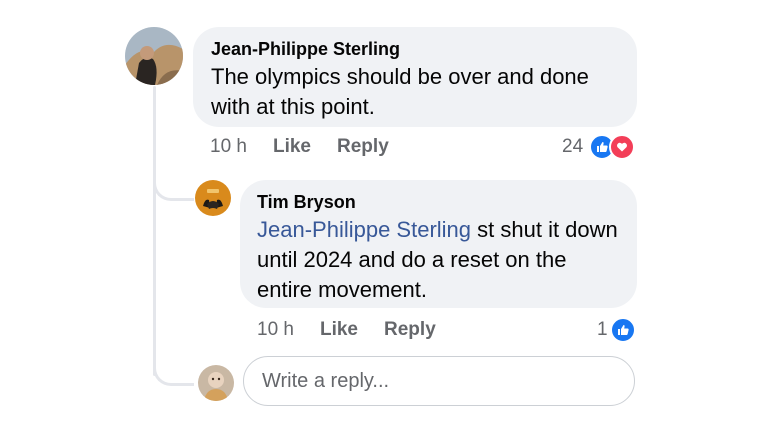 The image size is (768, 432). What do you see at coordinates (622, 330) in the screenshot?
I see `like-icon` at bounding box center [622, 330].